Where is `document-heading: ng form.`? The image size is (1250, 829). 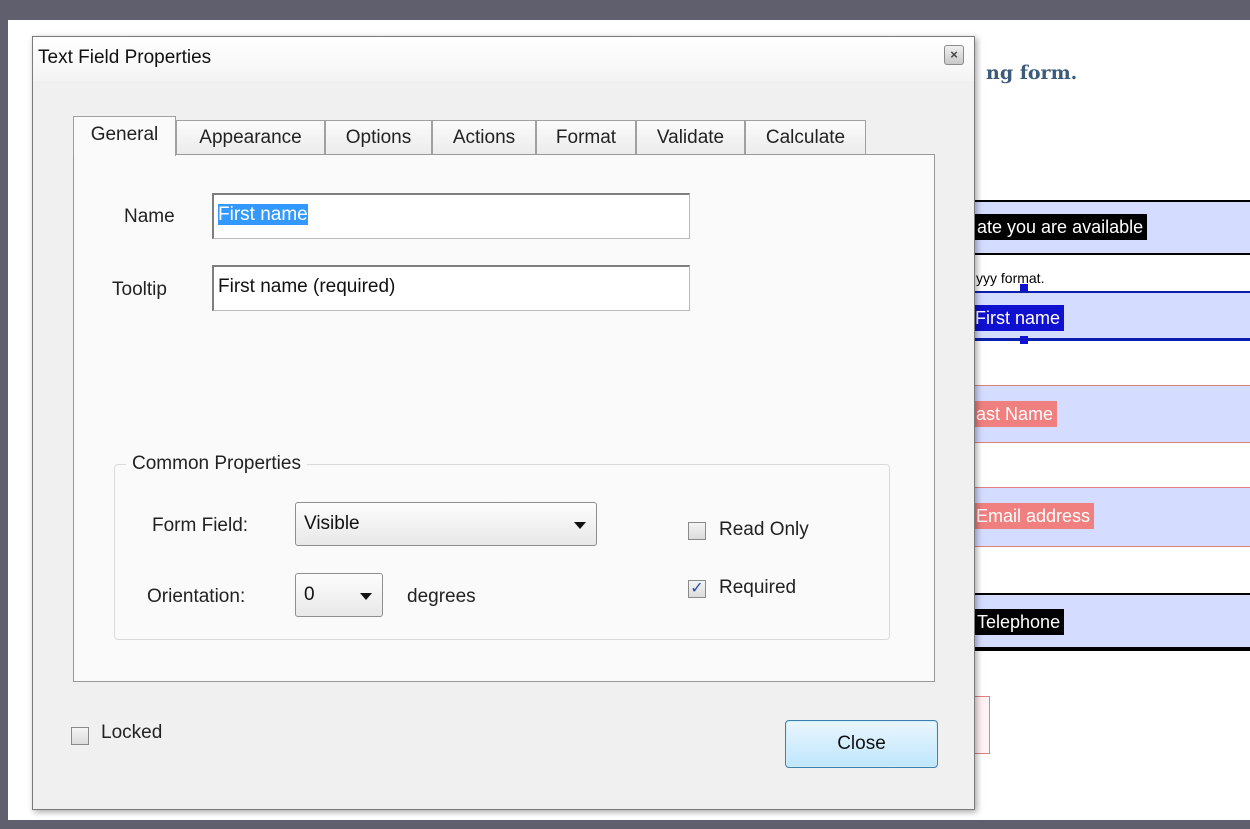
document-heading: ng form. is located at coordinates (1032, 73).